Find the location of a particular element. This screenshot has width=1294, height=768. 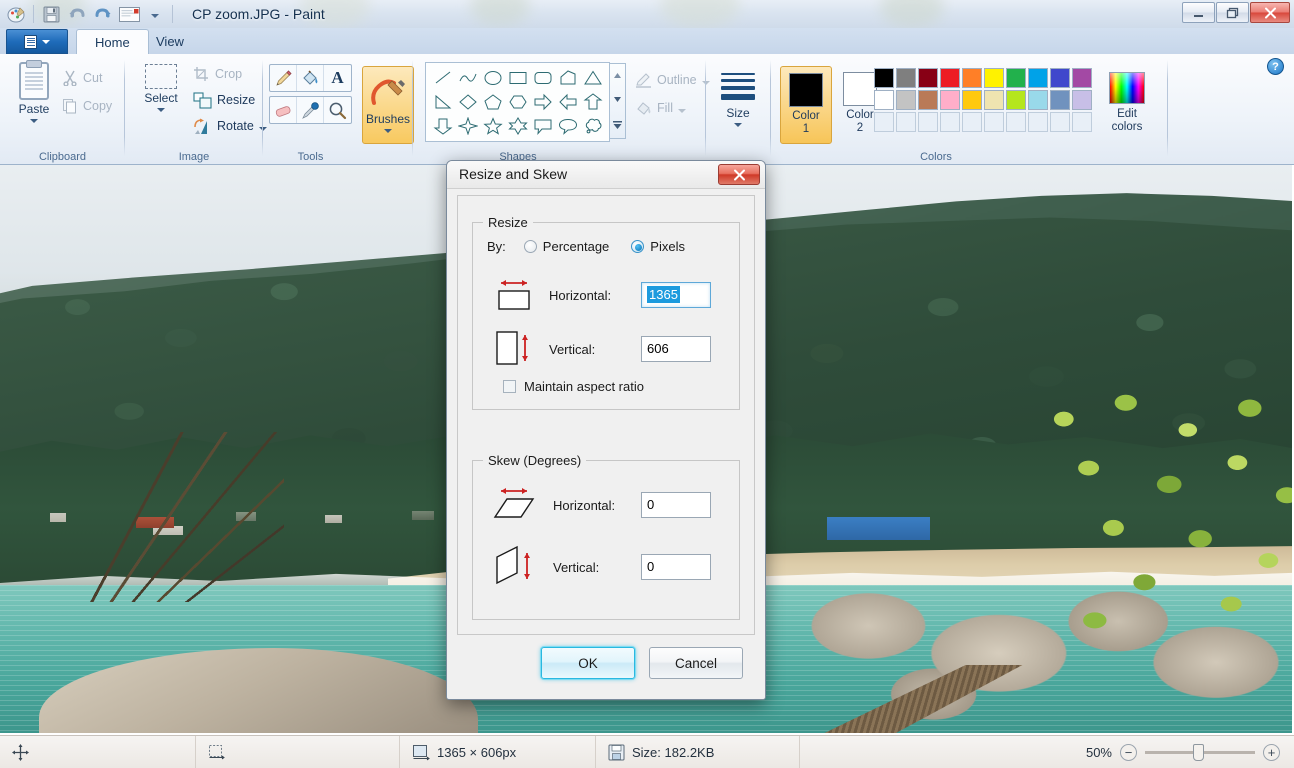

brushes-button: Brushes is located at coordinates (388, 105).